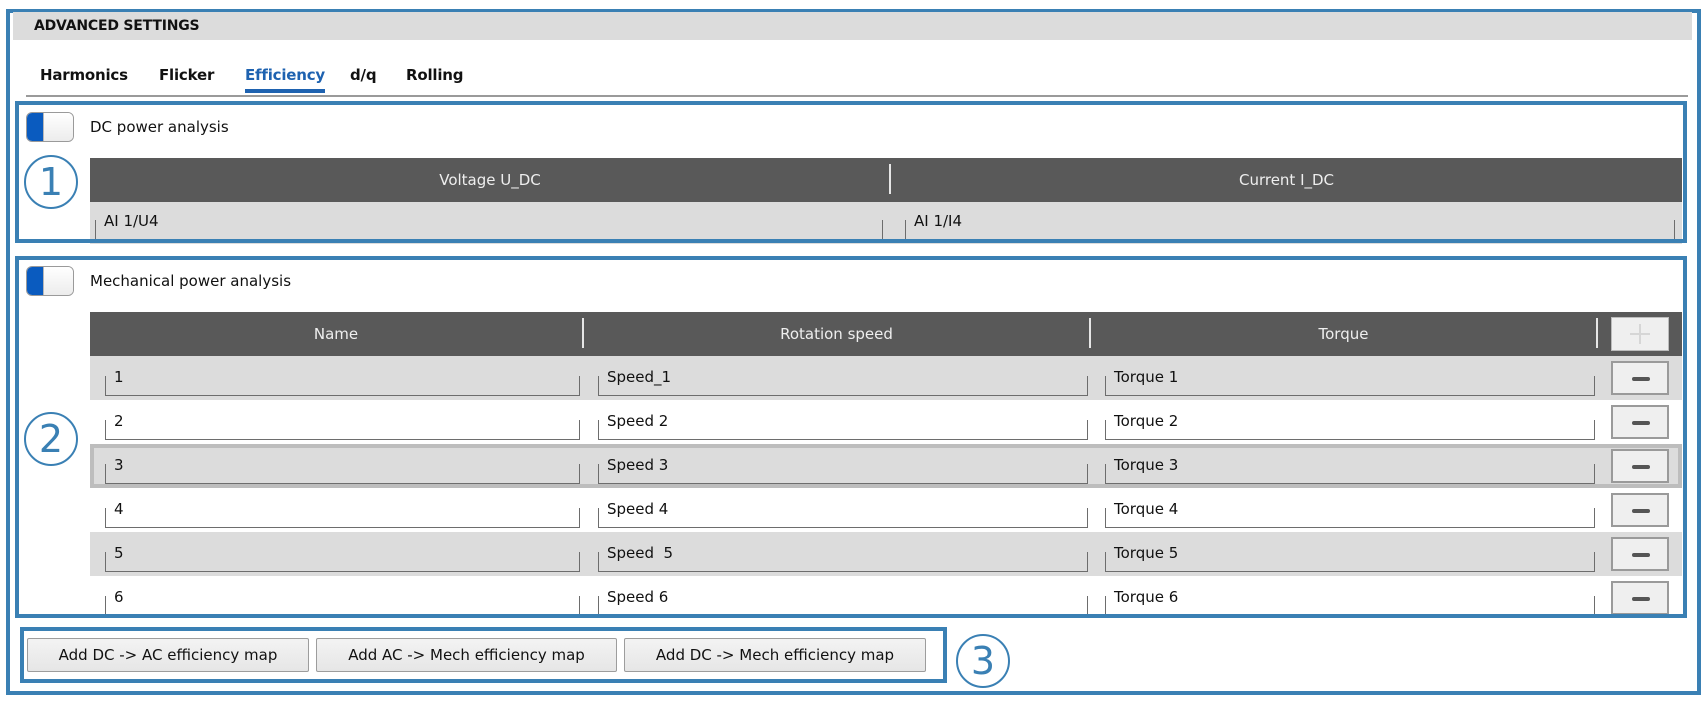 The width and height of the screenshot is (1707, 702). I want to click on tab-efficiency: Efficiency, so click(285, 79).